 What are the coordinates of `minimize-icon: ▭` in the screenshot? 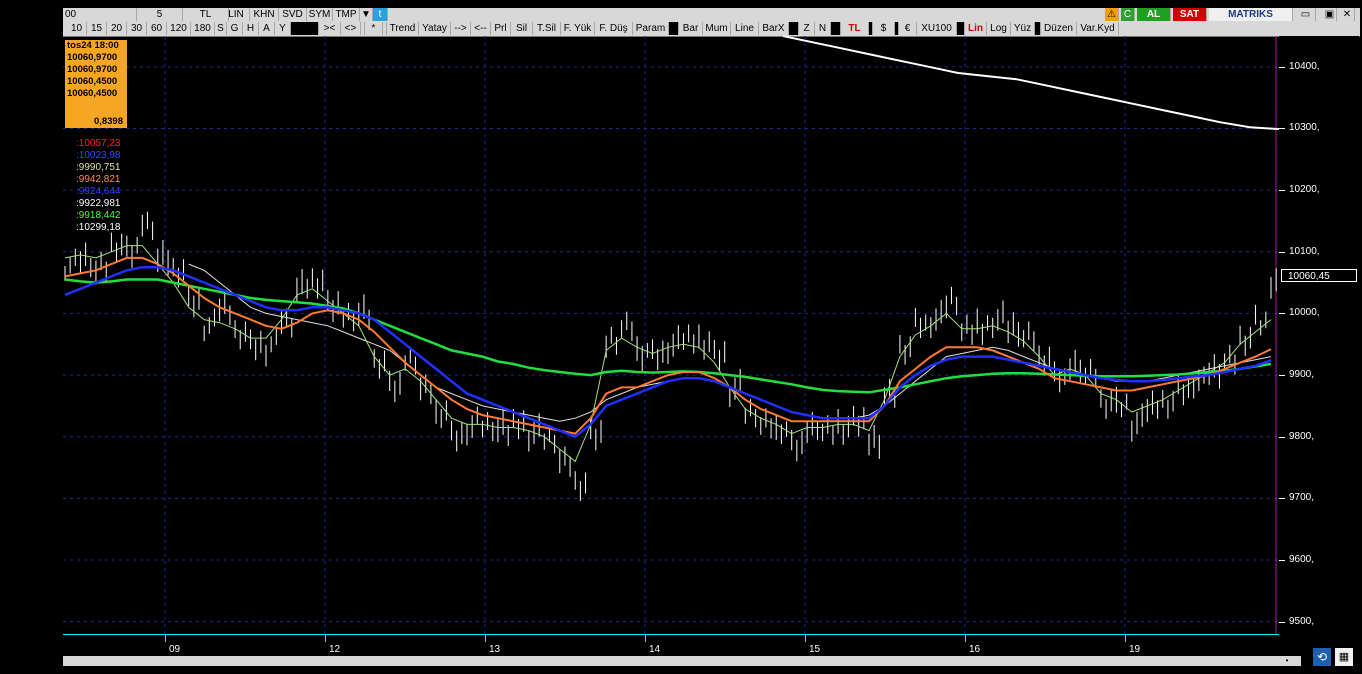 It's located at (1306, 14).